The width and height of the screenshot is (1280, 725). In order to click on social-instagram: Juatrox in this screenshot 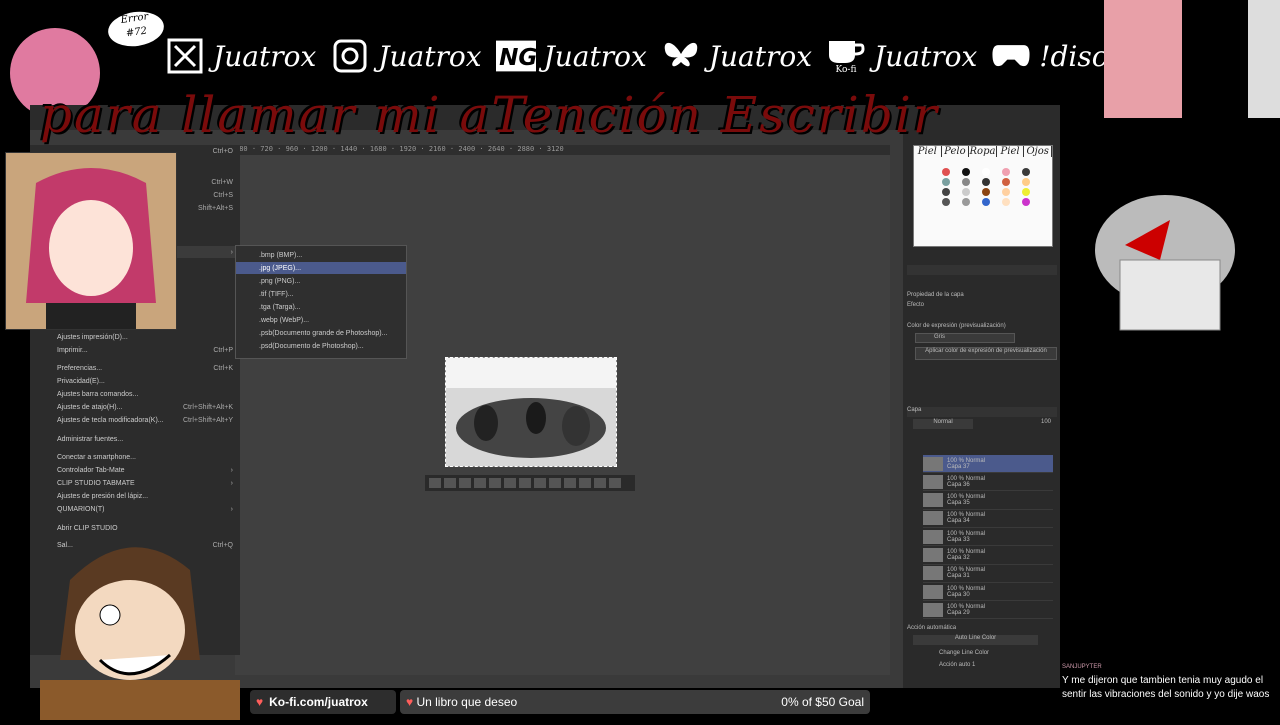, I will do `click(406, 56)`.